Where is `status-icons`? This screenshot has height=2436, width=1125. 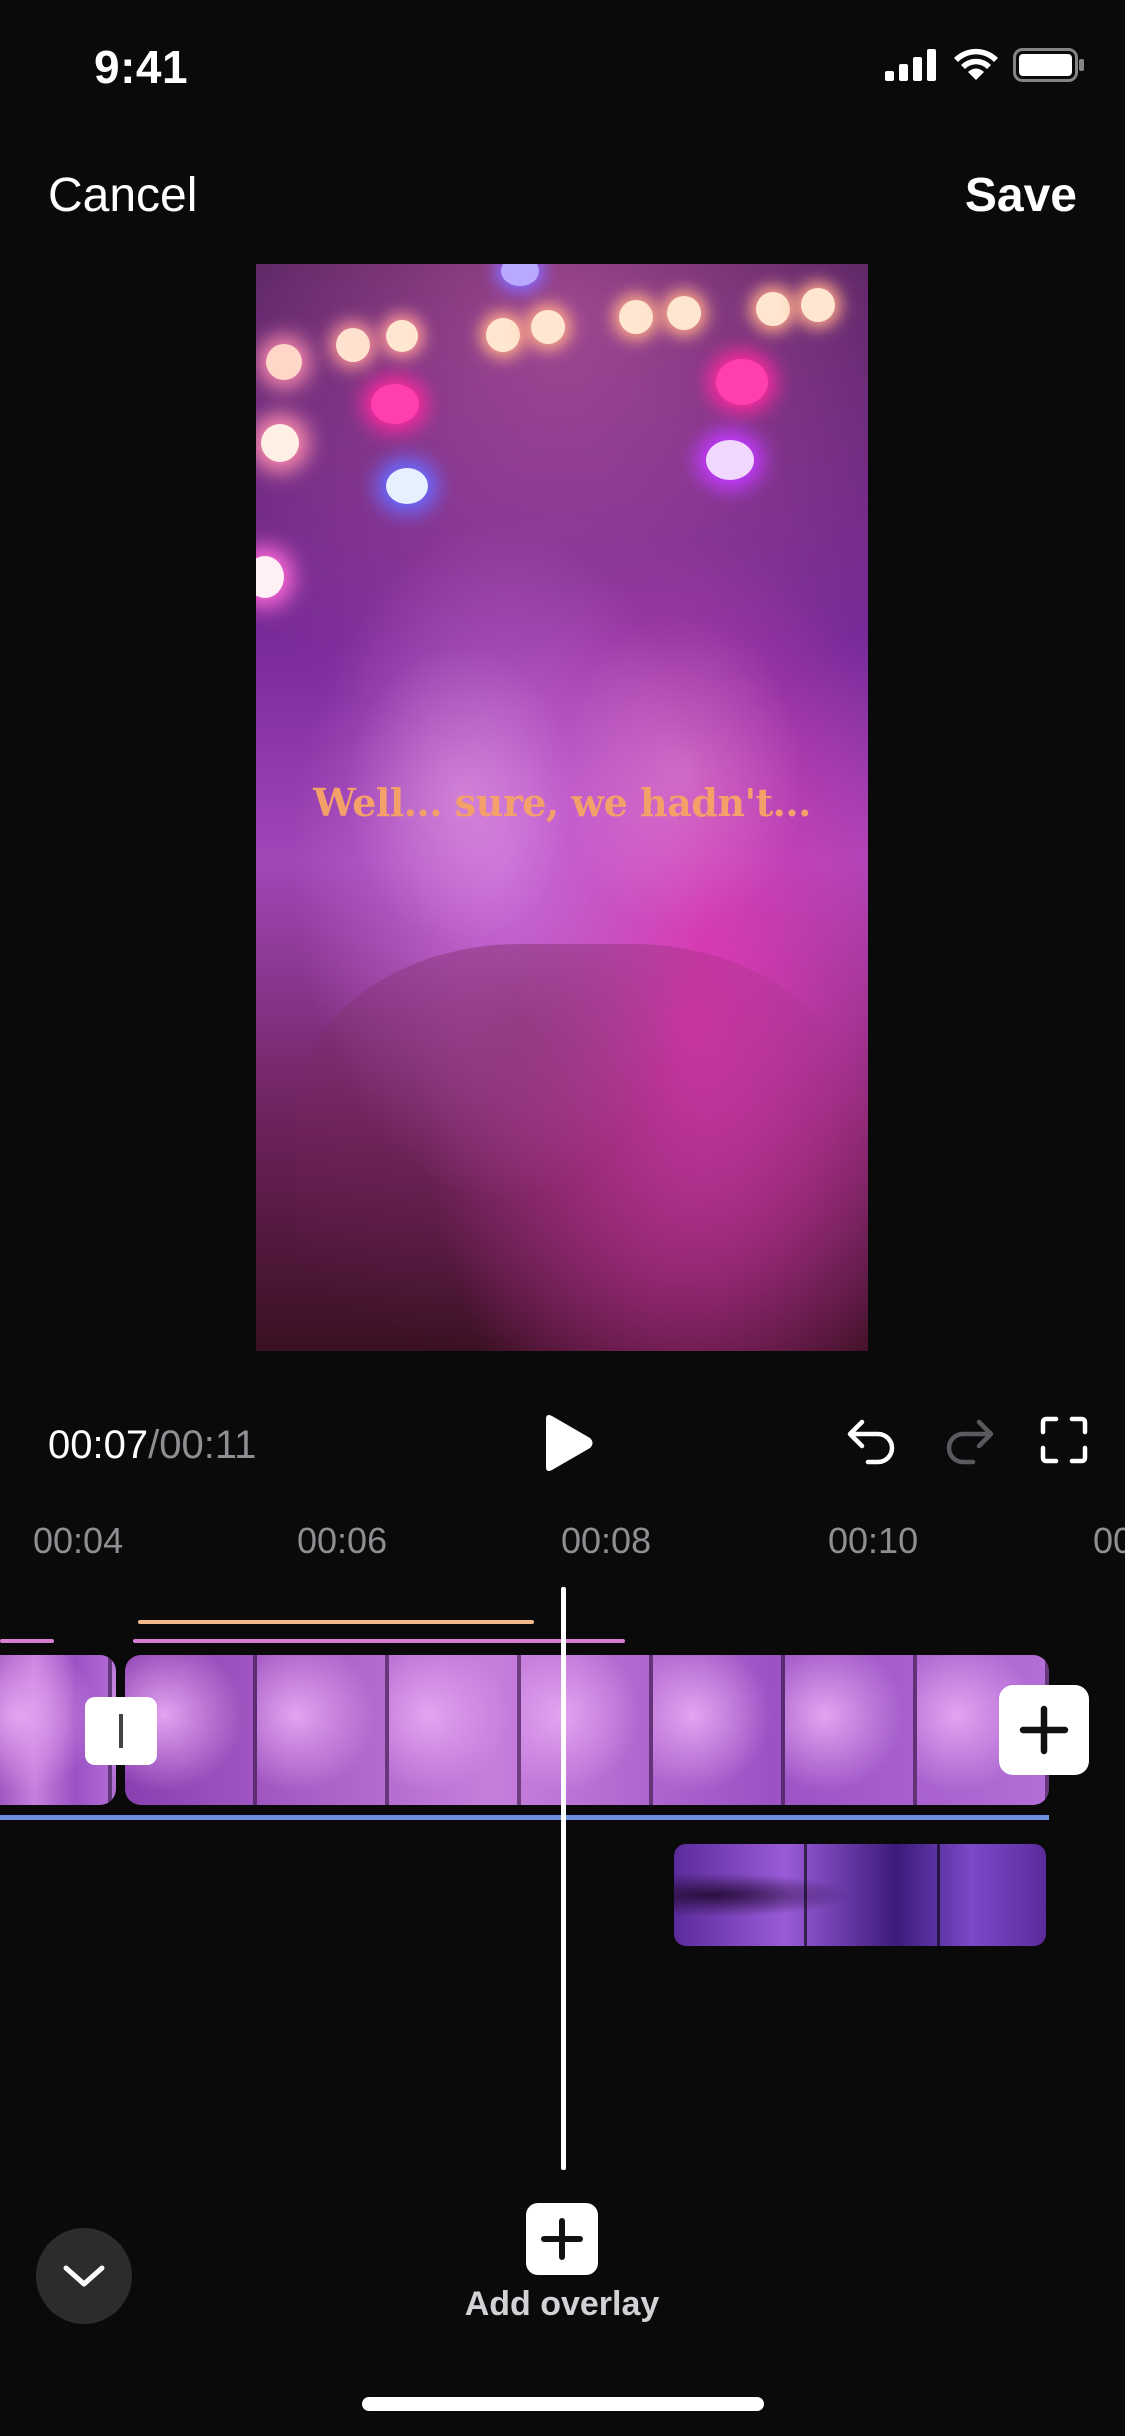 status-icons is located at coordinates (985, 65).